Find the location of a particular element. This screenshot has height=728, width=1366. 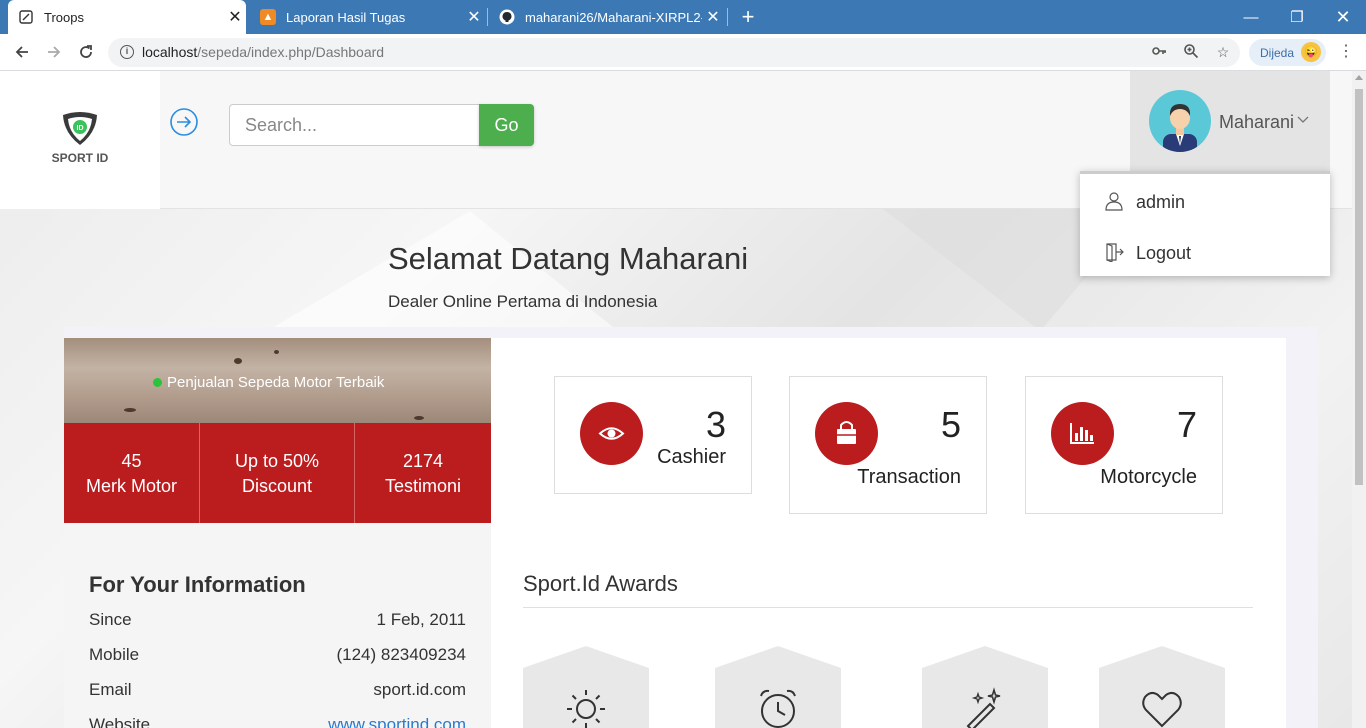

tab-laporan: ▲ Laporan Hasil Tugas ✕ is located at coordinates (367, 17).